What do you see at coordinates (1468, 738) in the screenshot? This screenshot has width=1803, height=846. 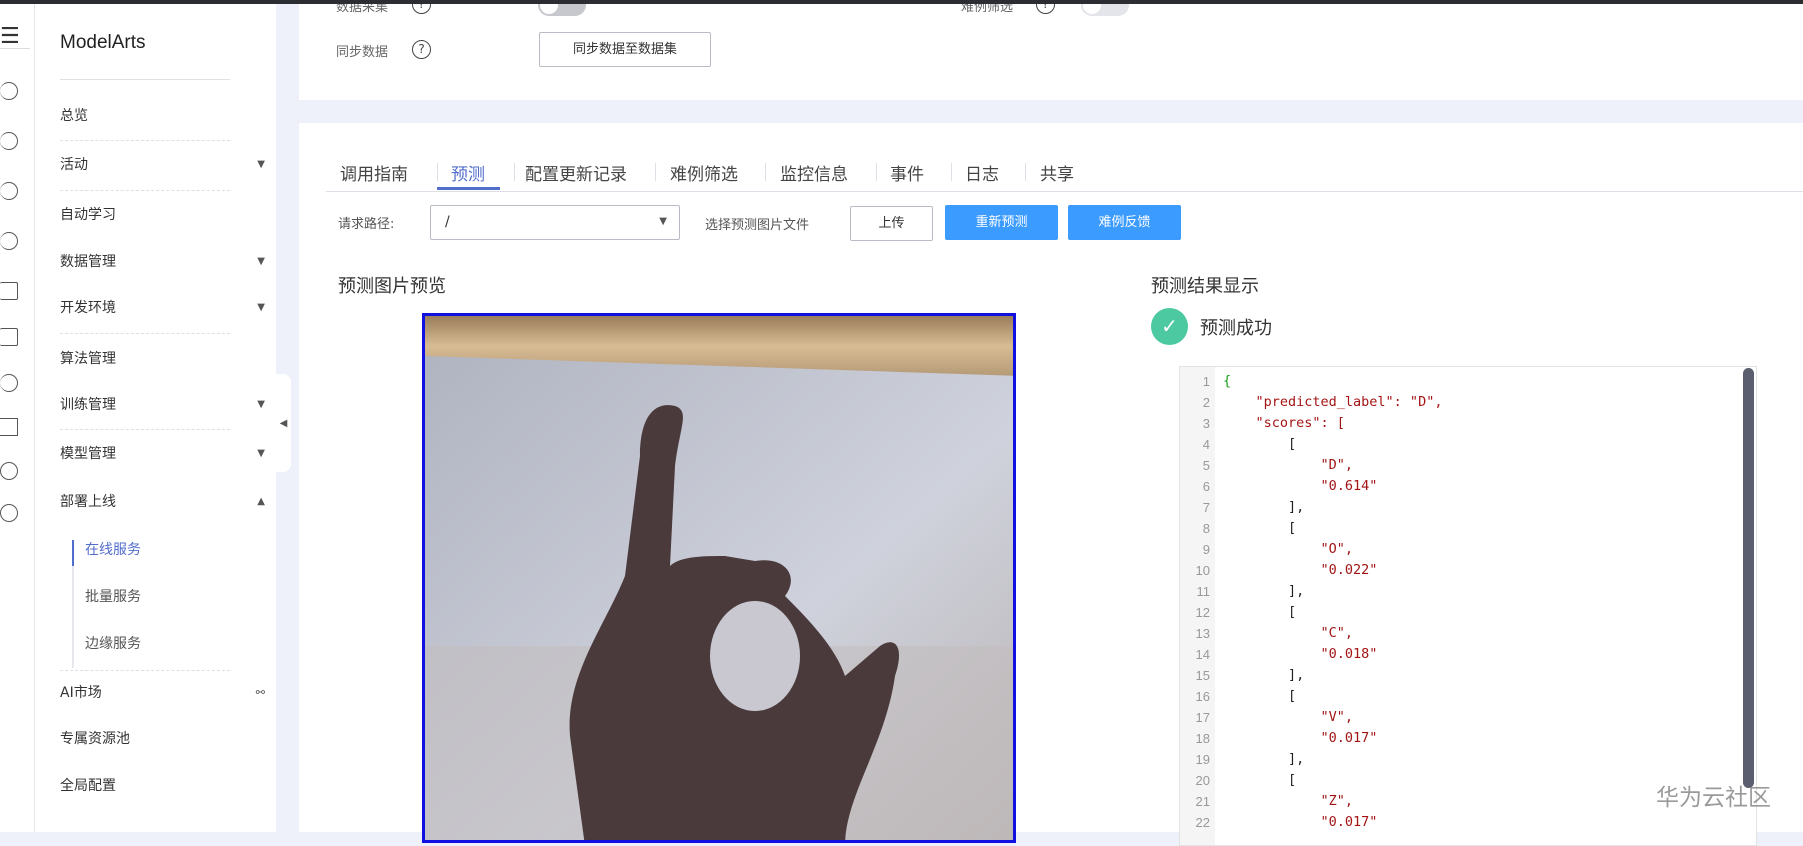 I see `code-line: 18 "0.017"` at bounding box center [1468, 738].